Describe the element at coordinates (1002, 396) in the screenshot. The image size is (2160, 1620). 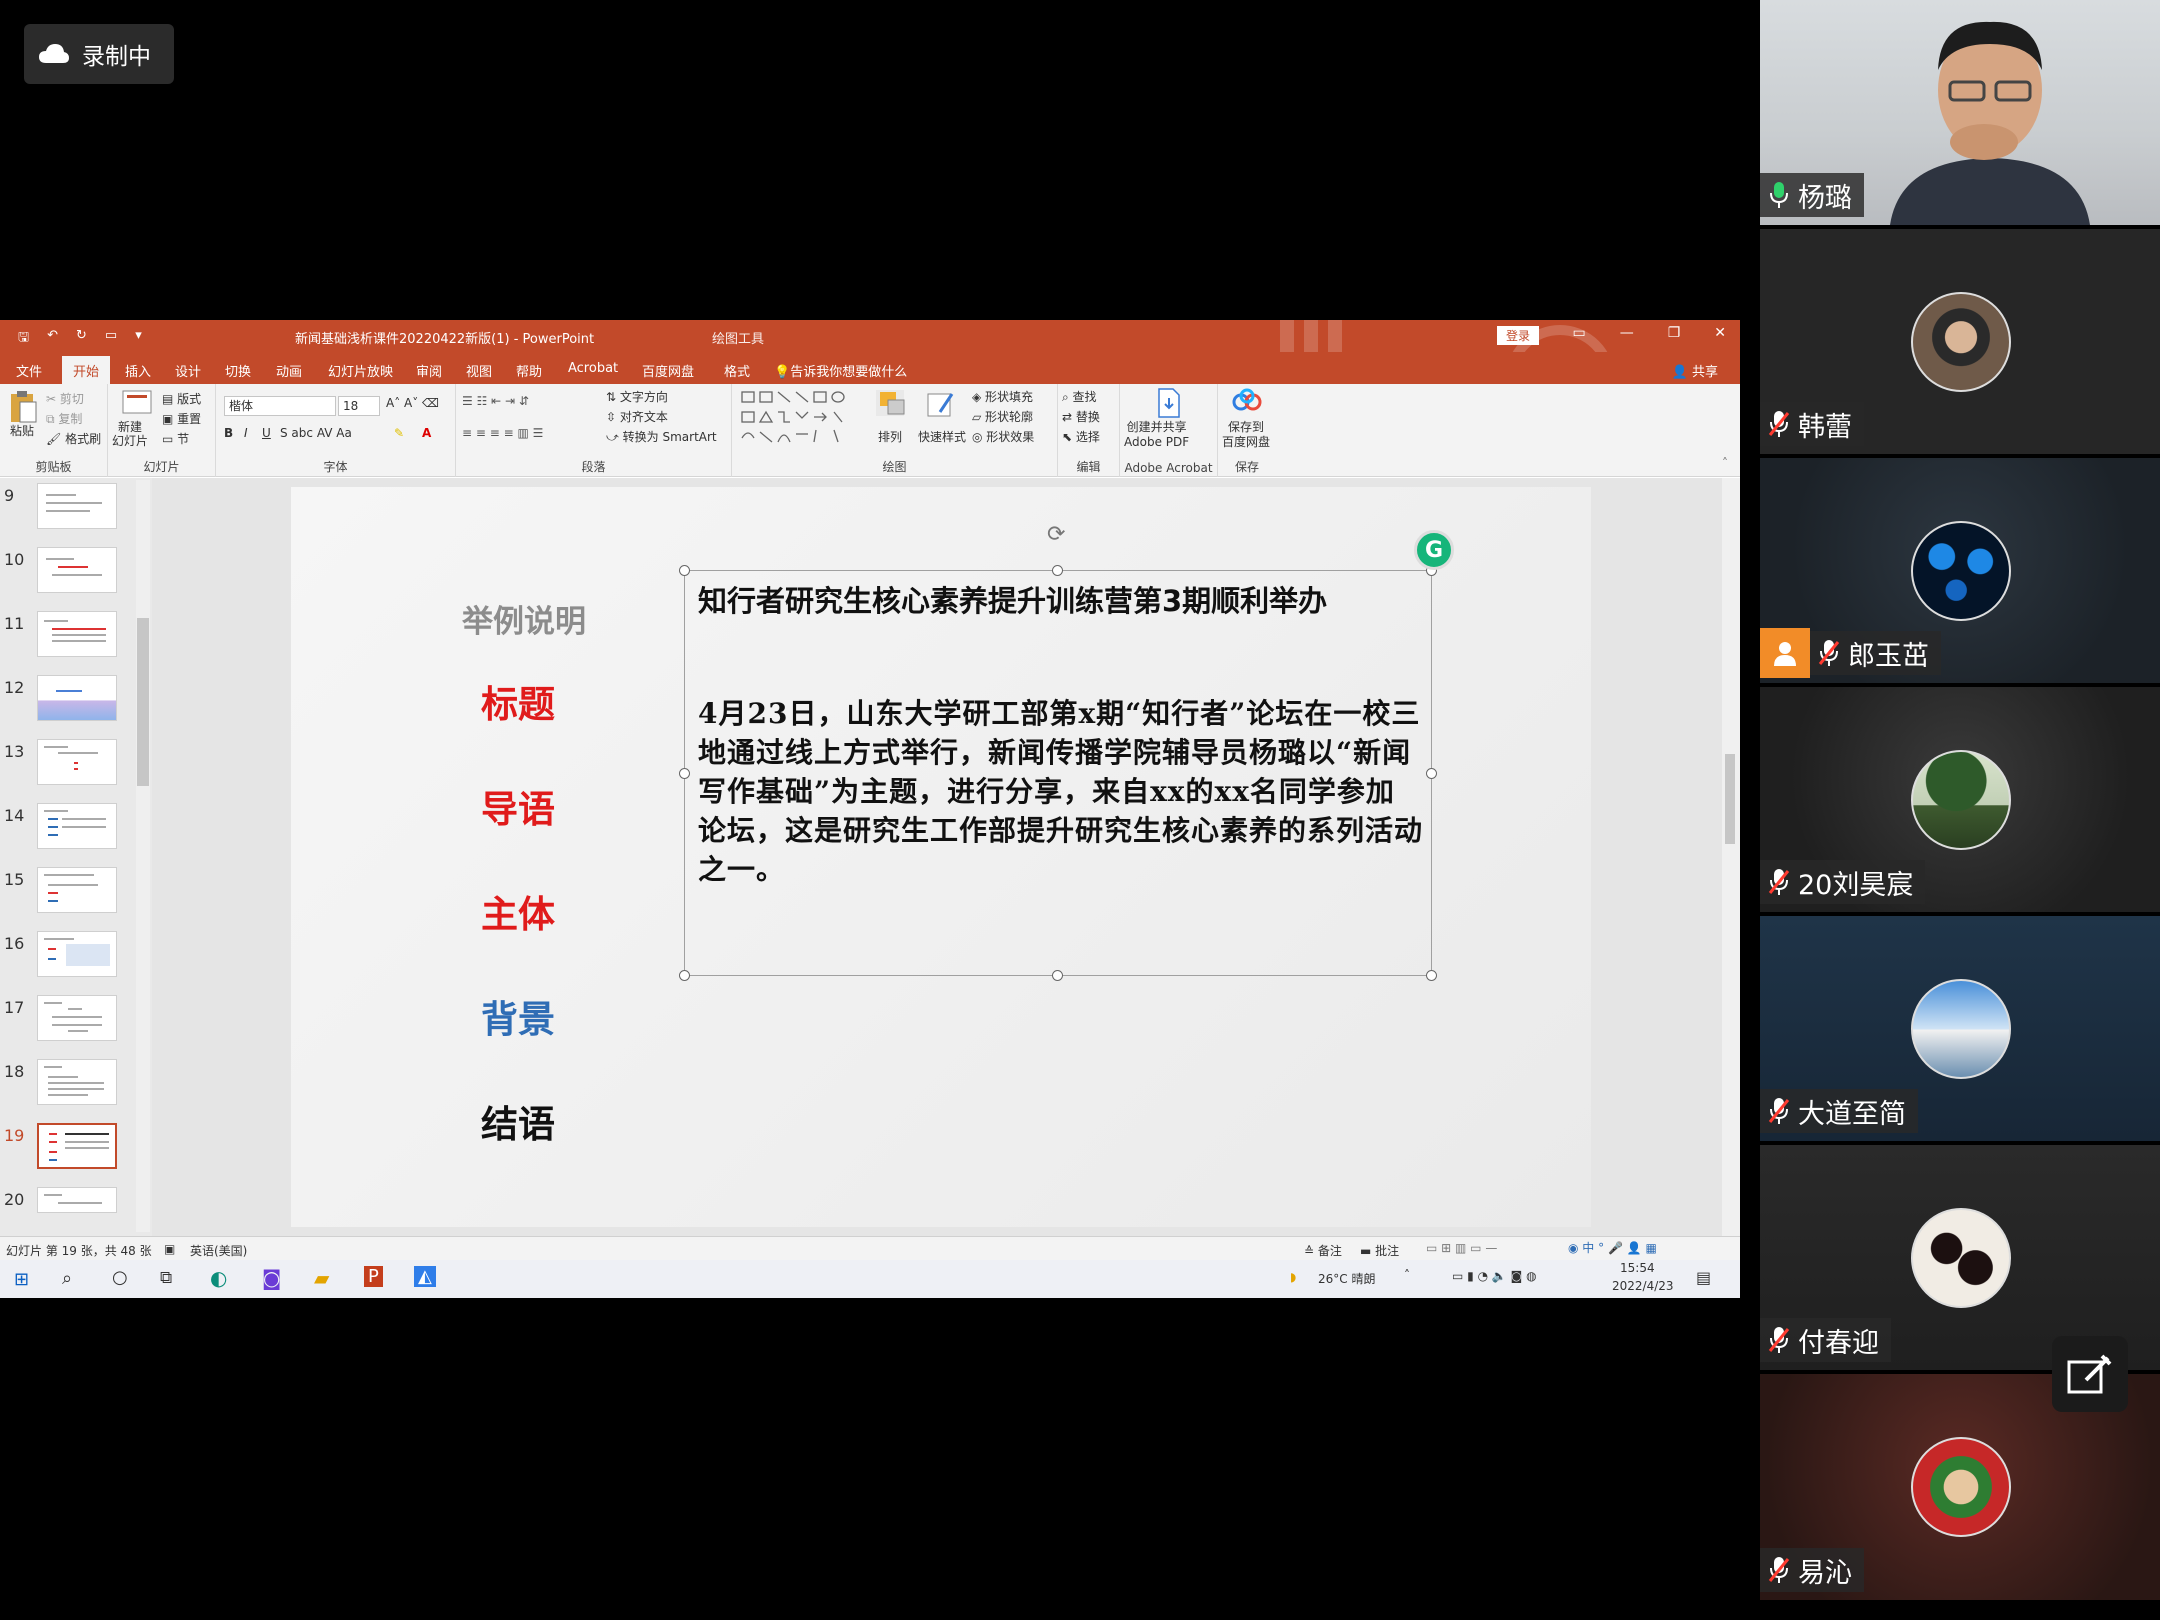
I see `shape-fill-button: ◈ 形状填充` at that location.